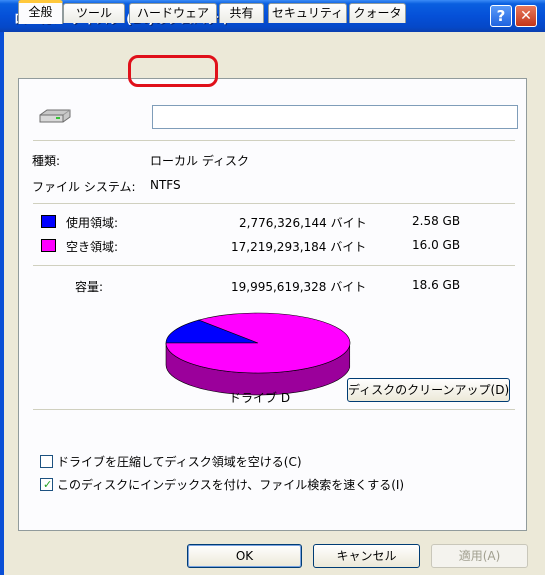 The height and width of the screenshot is (575, 545). What do you see at coordinates (48, 245) in the screenshot?
I see `free-space-swatch` at bounding box center [48, 245].